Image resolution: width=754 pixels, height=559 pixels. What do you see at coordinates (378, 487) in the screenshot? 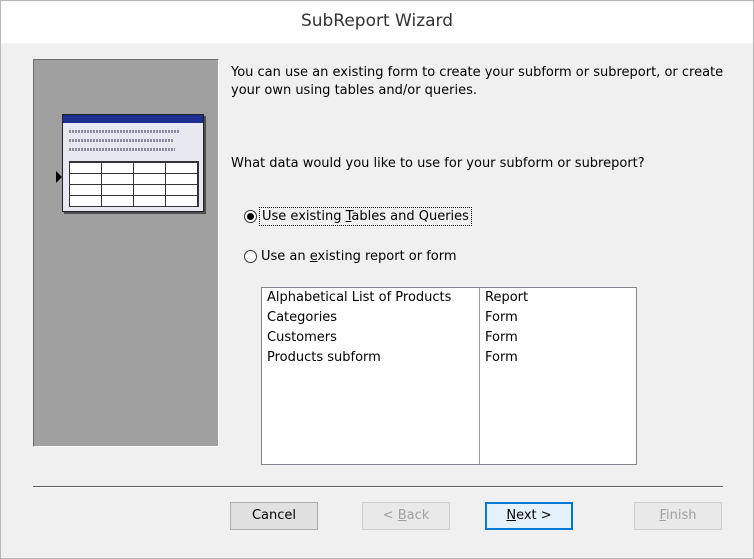
I see `footer-separator` at bounding box center [378, 487].